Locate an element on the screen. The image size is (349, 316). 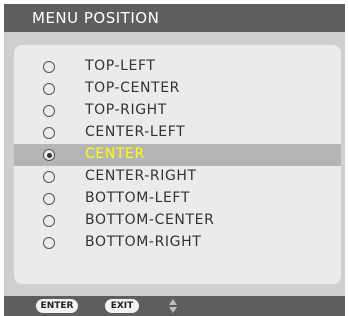
radio-selected-icon is located at coordinates (49, 155).